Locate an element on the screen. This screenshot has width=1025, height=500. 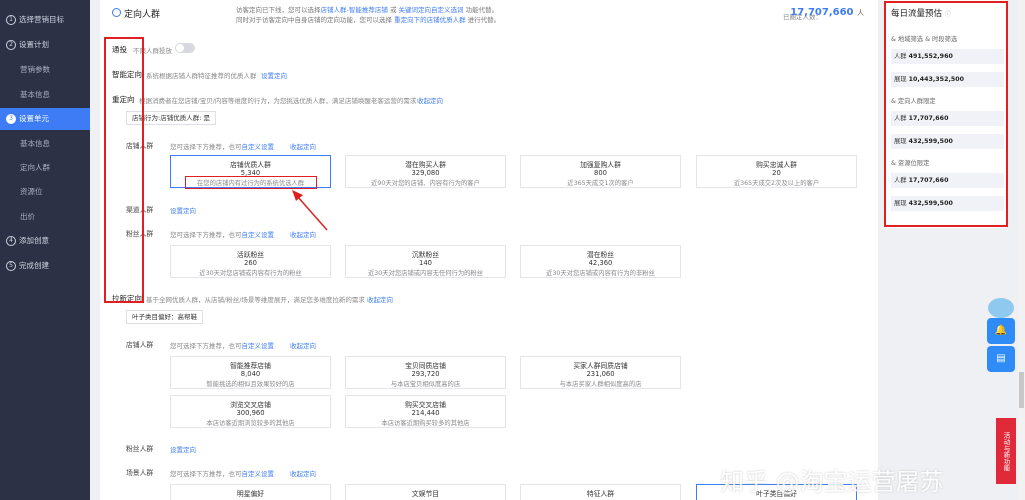
target-icon is located at coordinates (116, 12).